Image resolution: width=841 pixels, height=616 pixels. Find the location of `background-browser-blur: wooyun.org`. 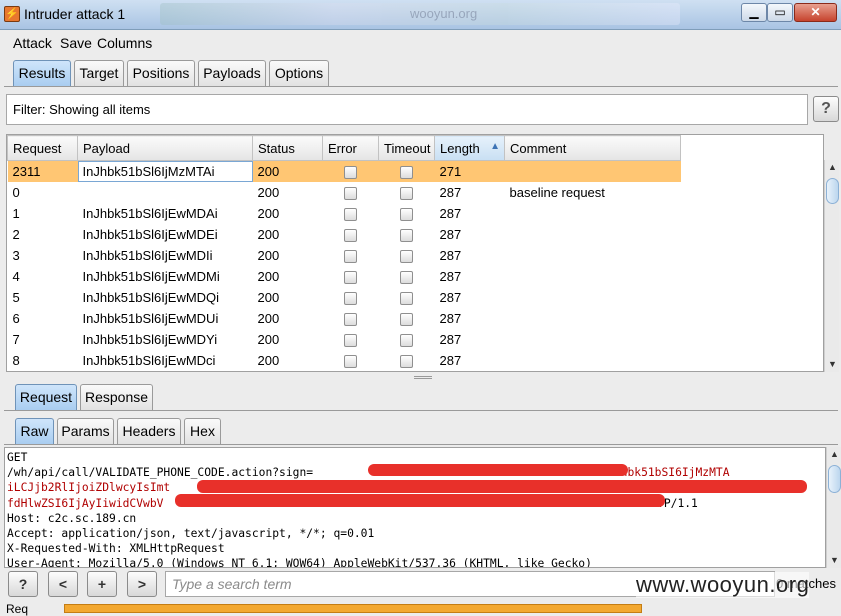

background-browser-blur: wooyun.org is located at coordinates (420, 14).